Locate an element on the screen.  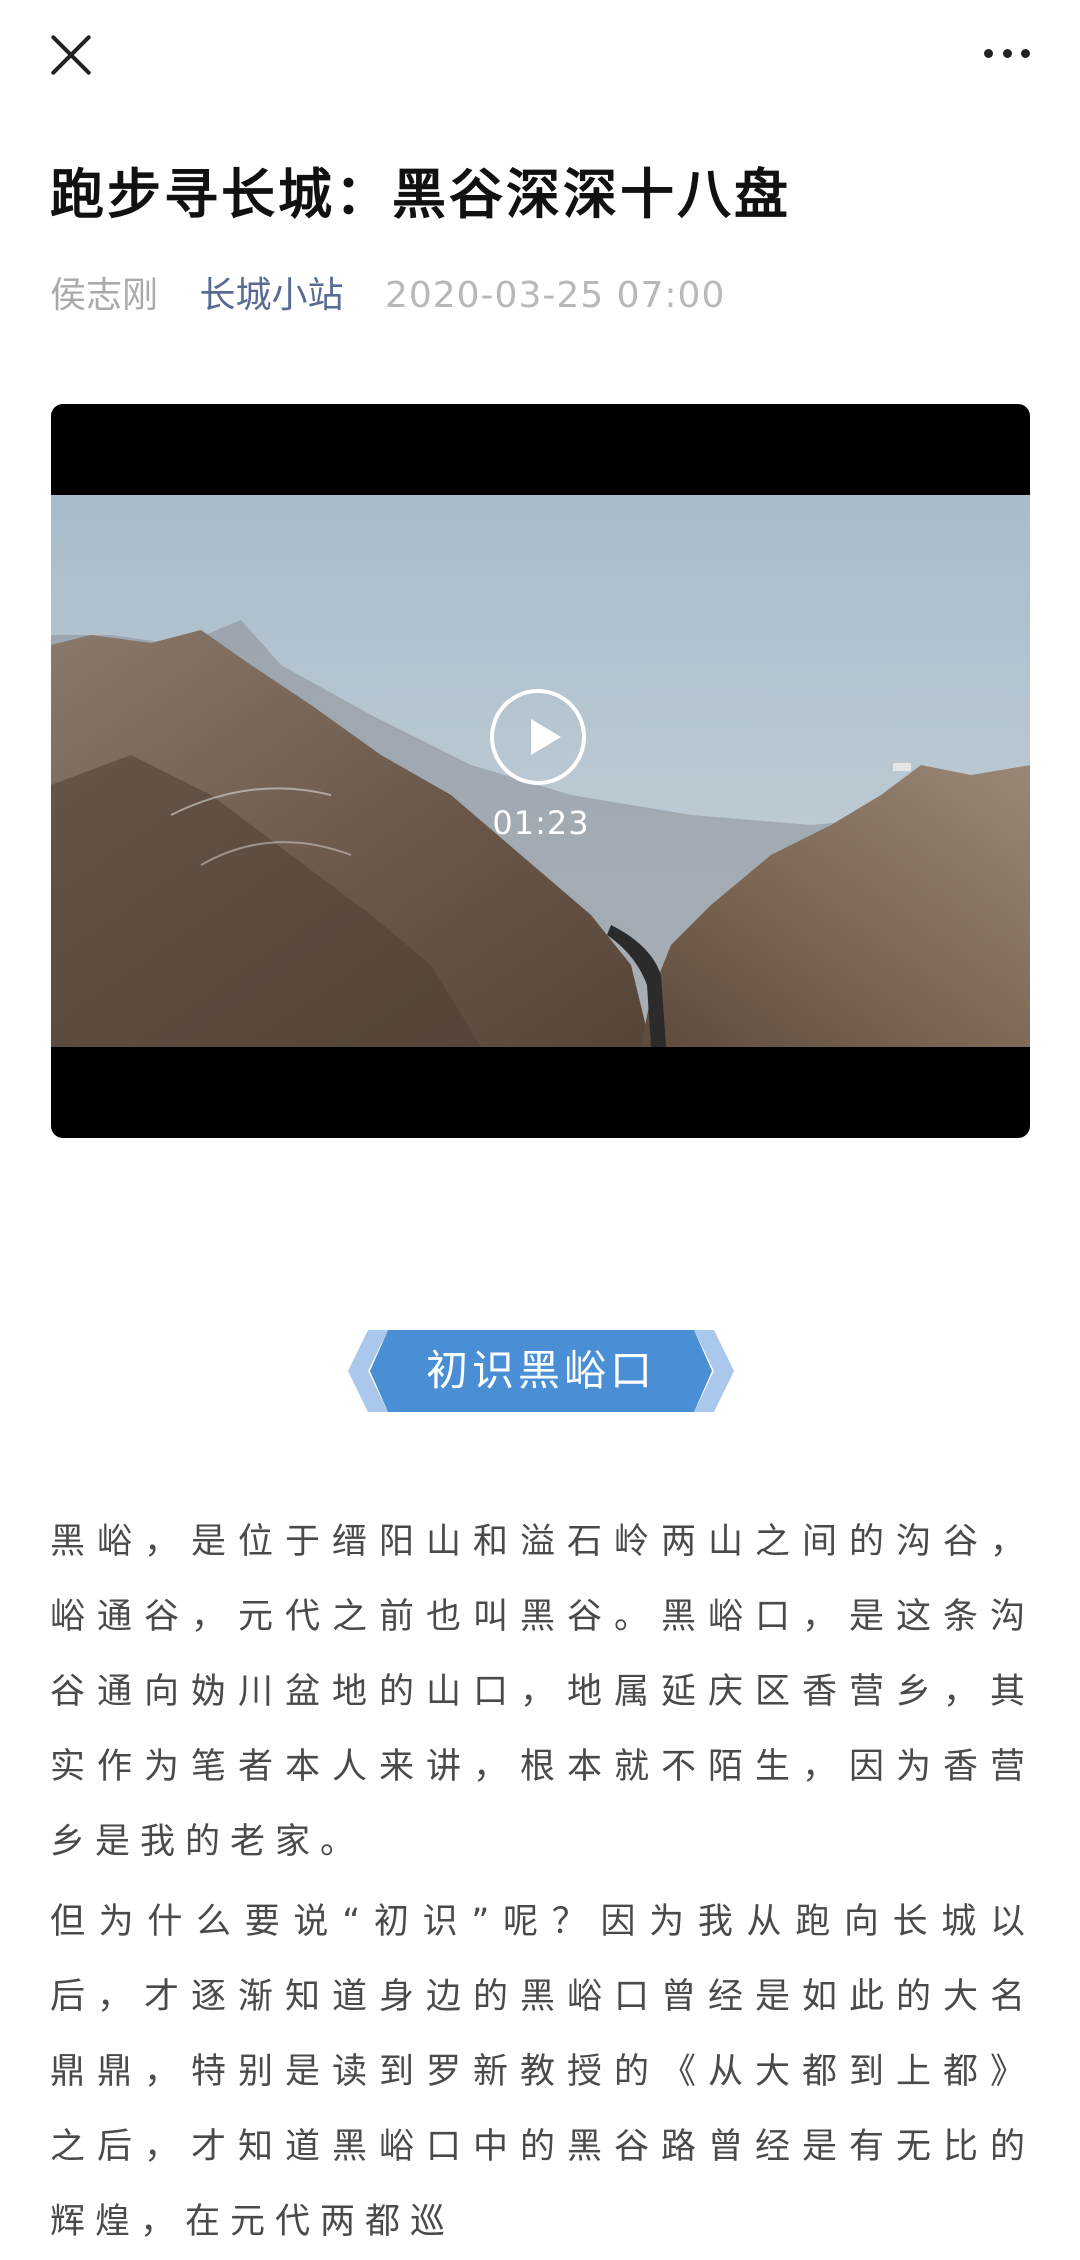
section-heading: 初识黑峪口 is located at coordinates (541, 1371).